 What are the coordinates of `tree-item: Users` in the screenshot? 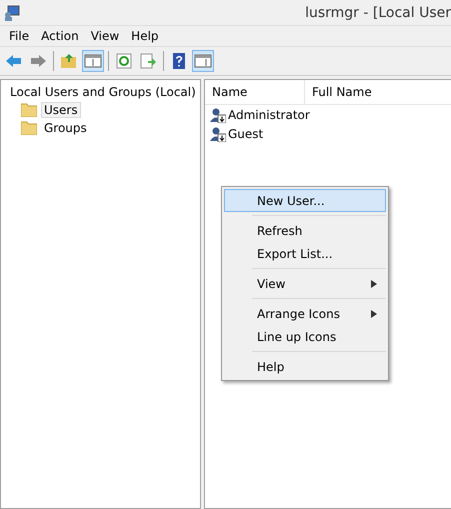 It's located at (61, 110).